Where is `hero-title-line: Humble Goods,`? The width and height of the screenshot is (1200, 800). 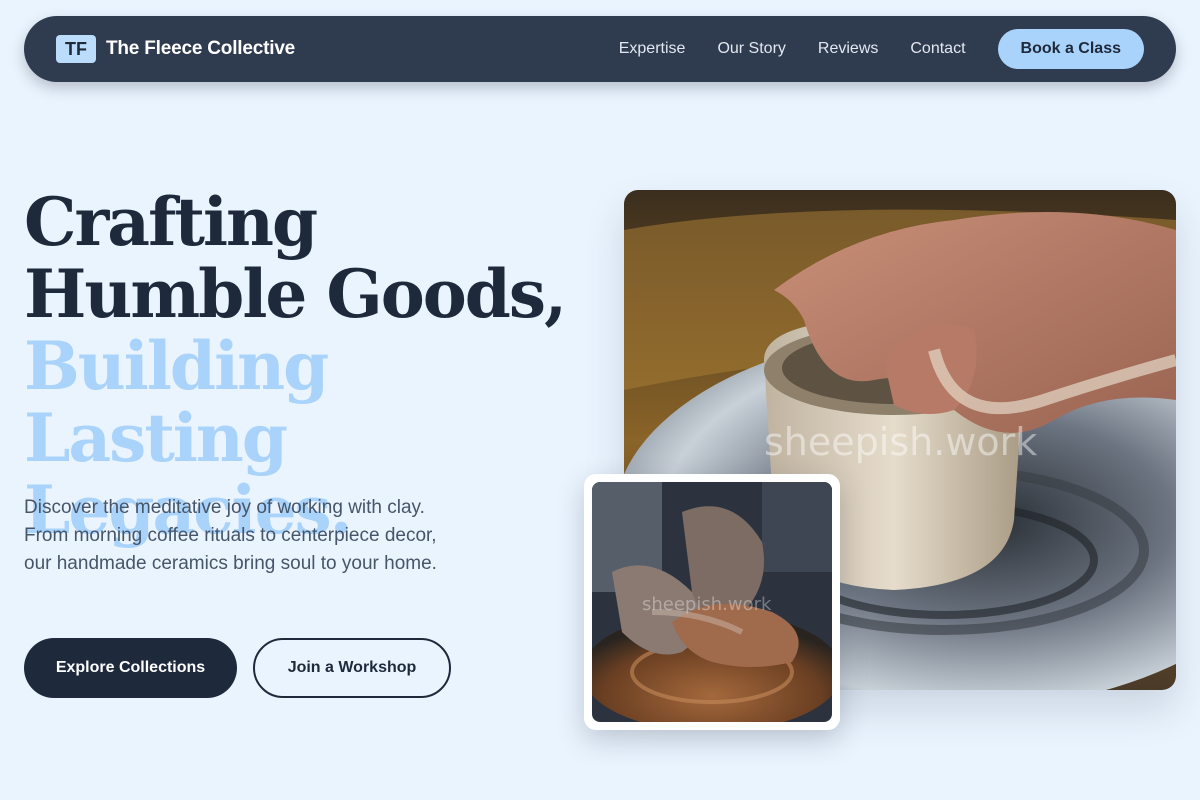
hero-title-line: Humble Goods, is located at coordinates (295, 294).